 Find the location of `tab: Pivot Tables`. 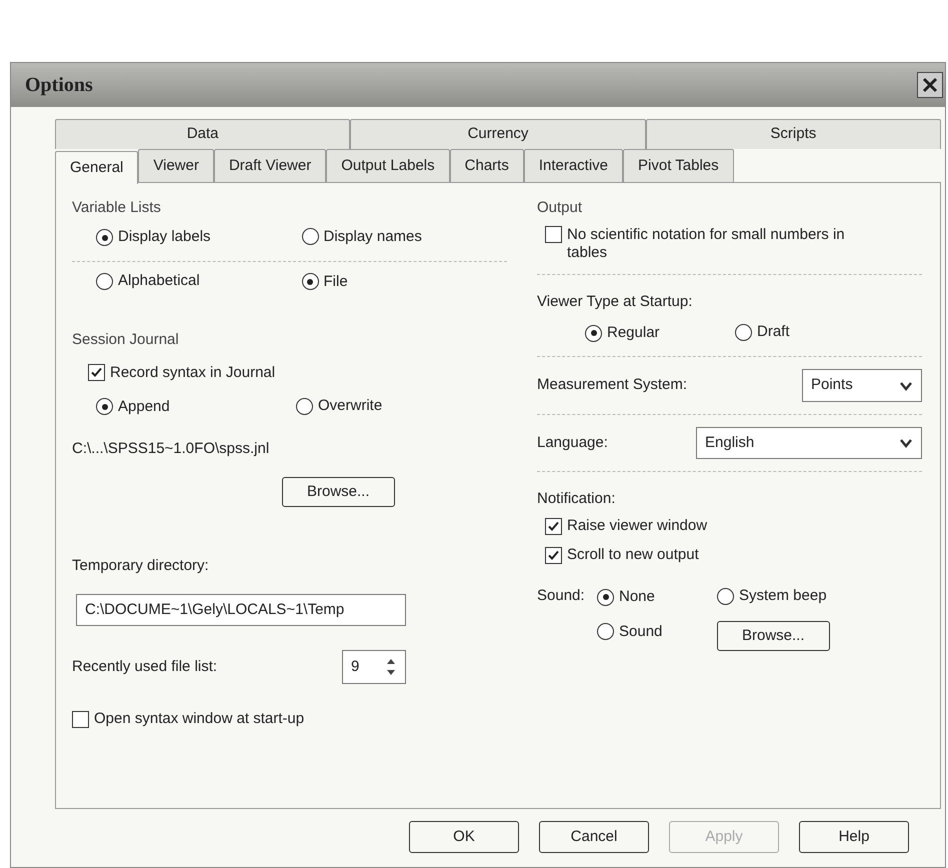

tab: Pivot Tables is located at coordinates (678, 165).